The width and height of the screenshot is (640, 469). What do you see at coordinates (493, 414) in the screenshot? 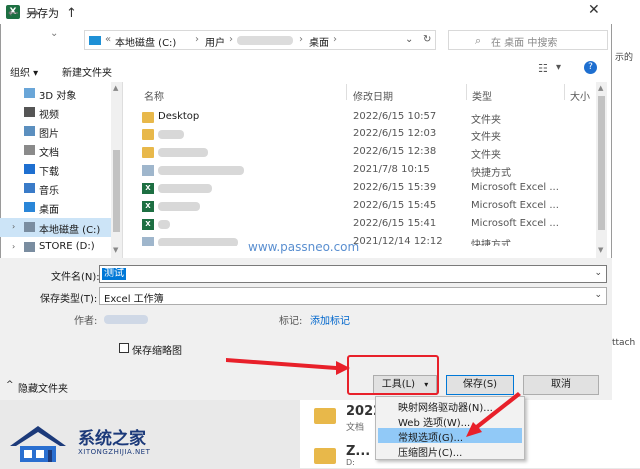
I see `annotation-arrow-general-options` at bounding box center [493, 414].